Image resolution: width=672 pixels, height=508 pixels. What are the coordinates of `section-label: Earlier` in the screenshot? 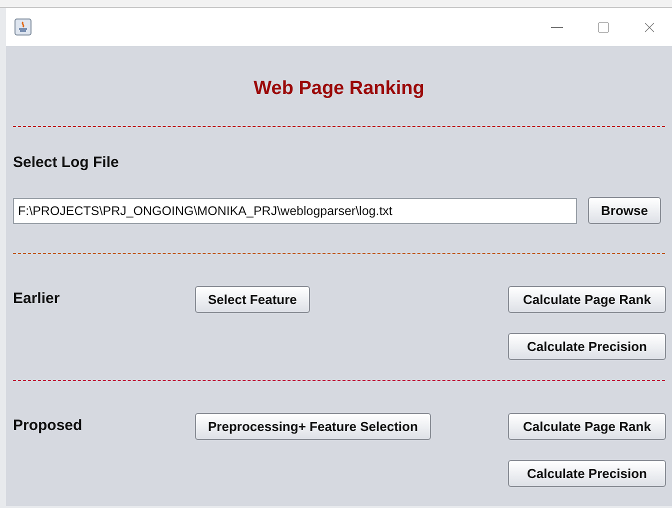 It's located at (37, 299).